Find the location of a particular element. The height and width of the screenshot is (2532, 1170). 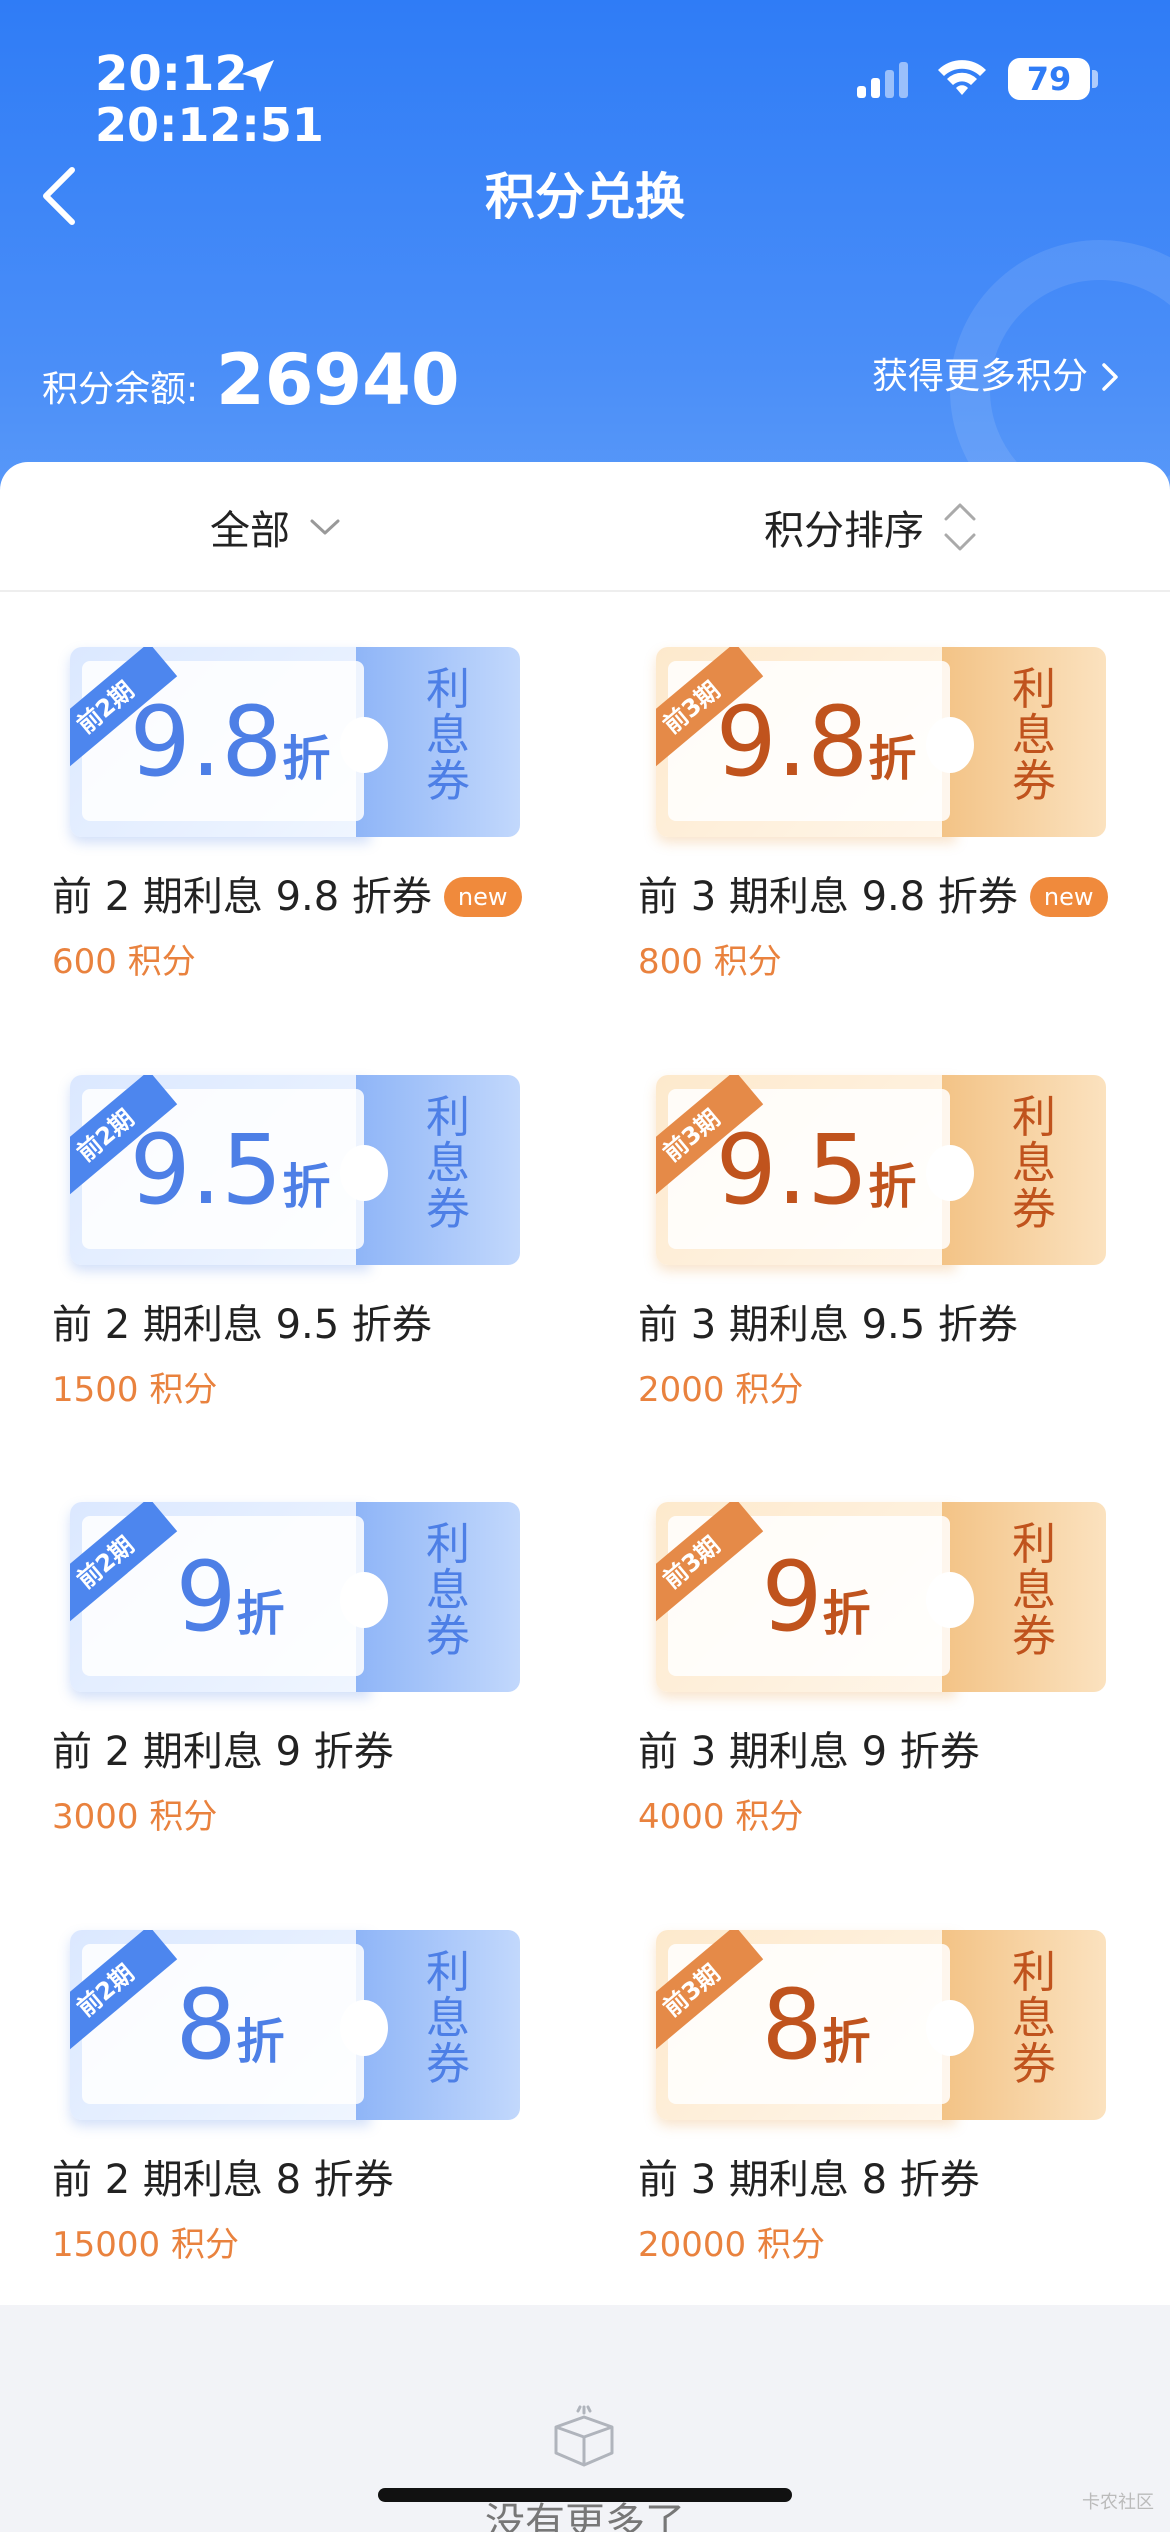

coupon-title-text: 前 3 期利息 9.5 折券 is located at coordinates (828, 1325).